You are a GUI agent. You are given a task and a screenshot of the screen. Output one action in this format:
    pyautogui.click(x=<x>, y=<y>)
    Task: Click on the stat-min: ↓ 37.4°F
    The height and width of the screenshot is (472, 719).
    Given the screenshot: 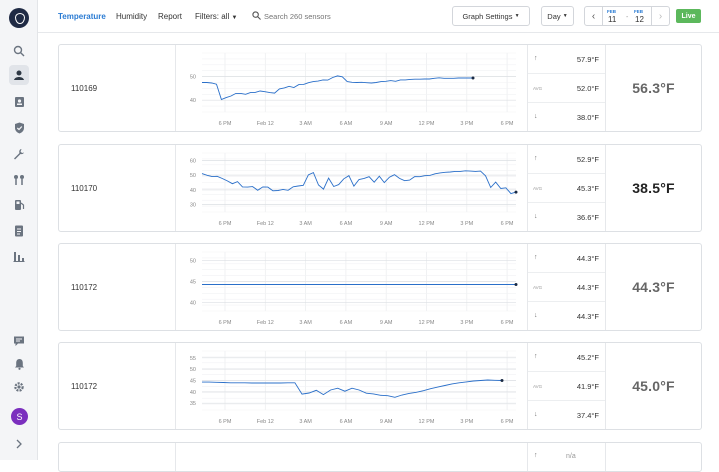 What is the action you would take?
    pyautogui.click(x=566, y=415)
    